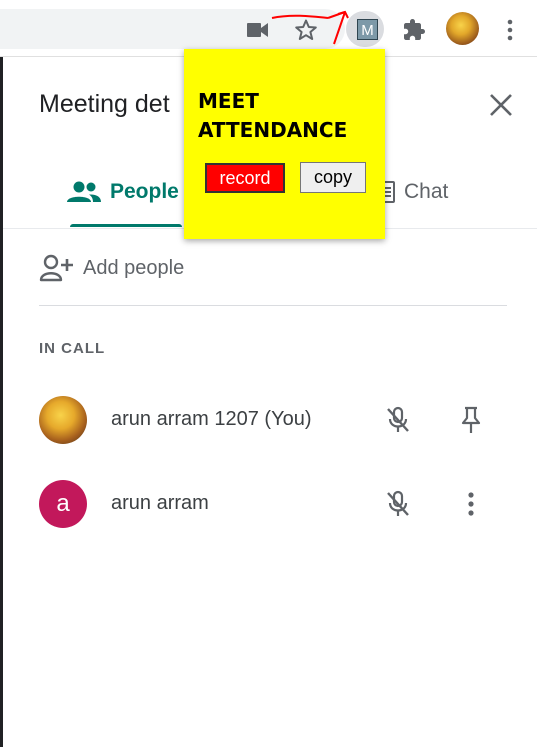  Describe the element at coordinates (72, 348) in the screenshot. I see `in-call-heading: IN CALL` at that location.